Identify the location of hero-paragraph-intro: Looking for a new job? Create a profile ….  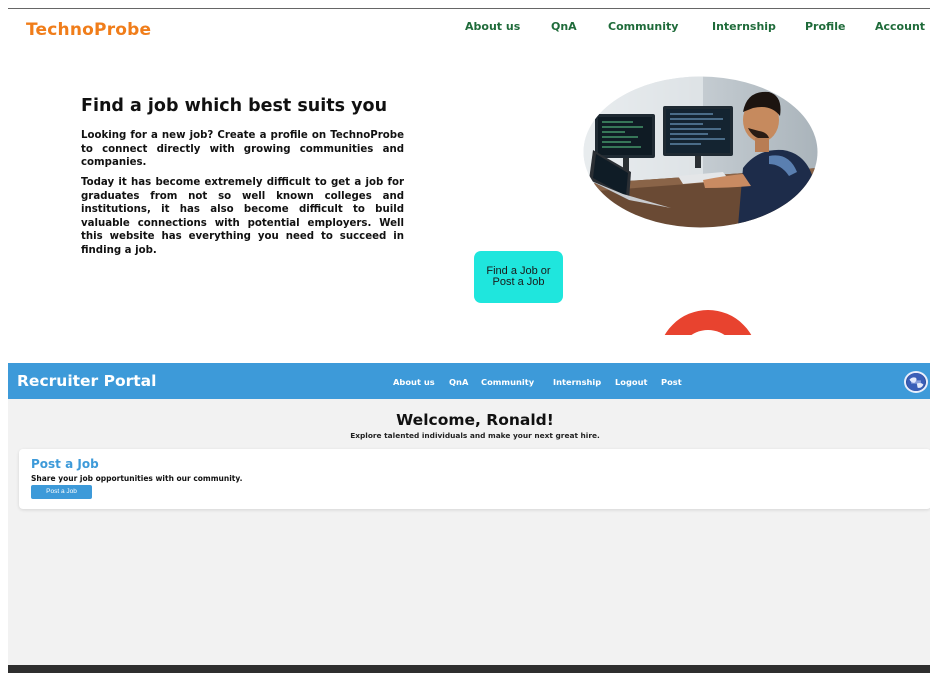
(242, 149).